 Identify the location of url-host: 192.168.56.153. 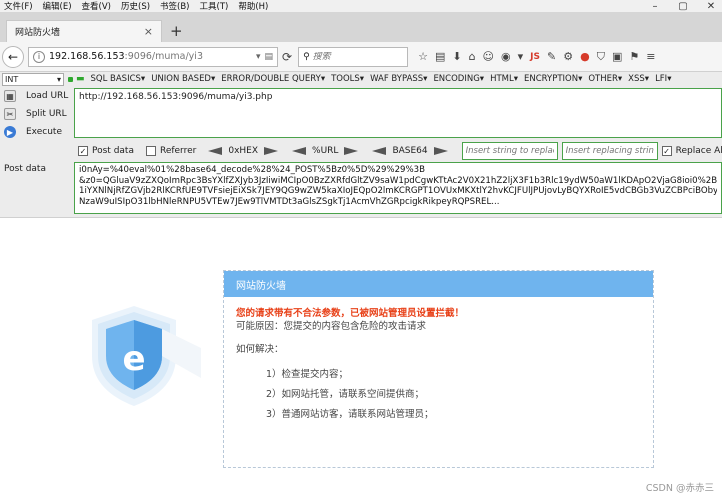
(87, 56).